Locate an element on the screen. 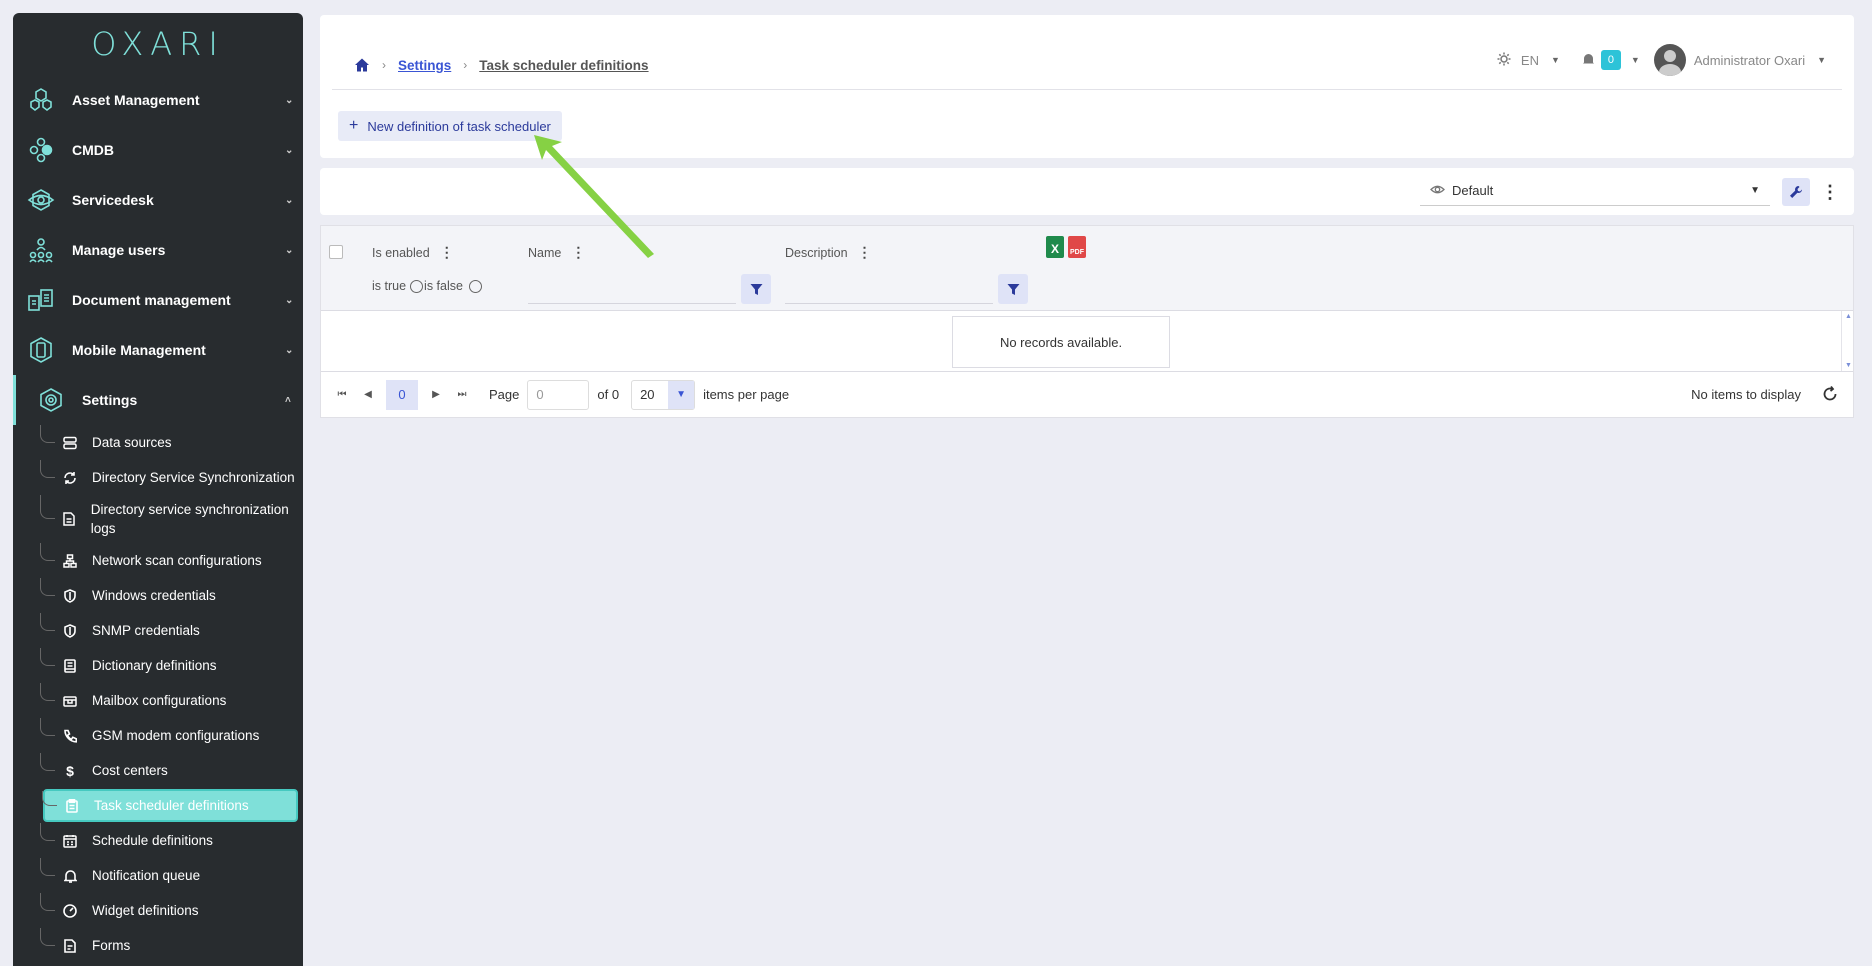  wrench-icon is located at coordinates (1796, 192).